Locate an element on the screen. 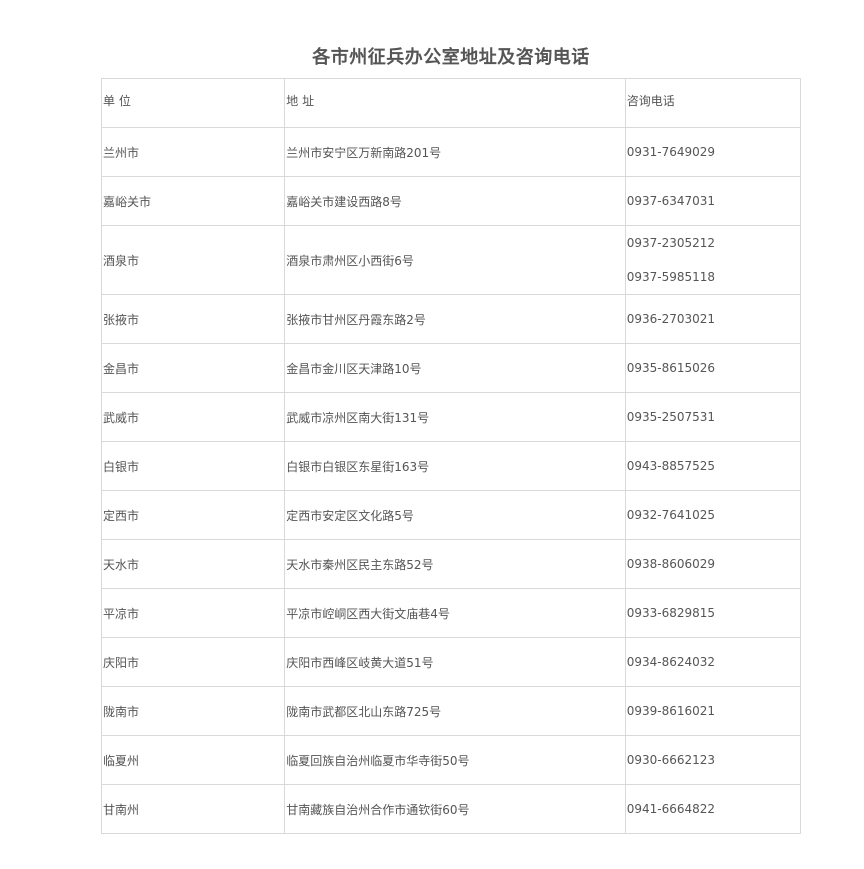 The image size is (864, 869). address-cell: 白银市白银区东星街163号 is located at coordinates (455, 466).